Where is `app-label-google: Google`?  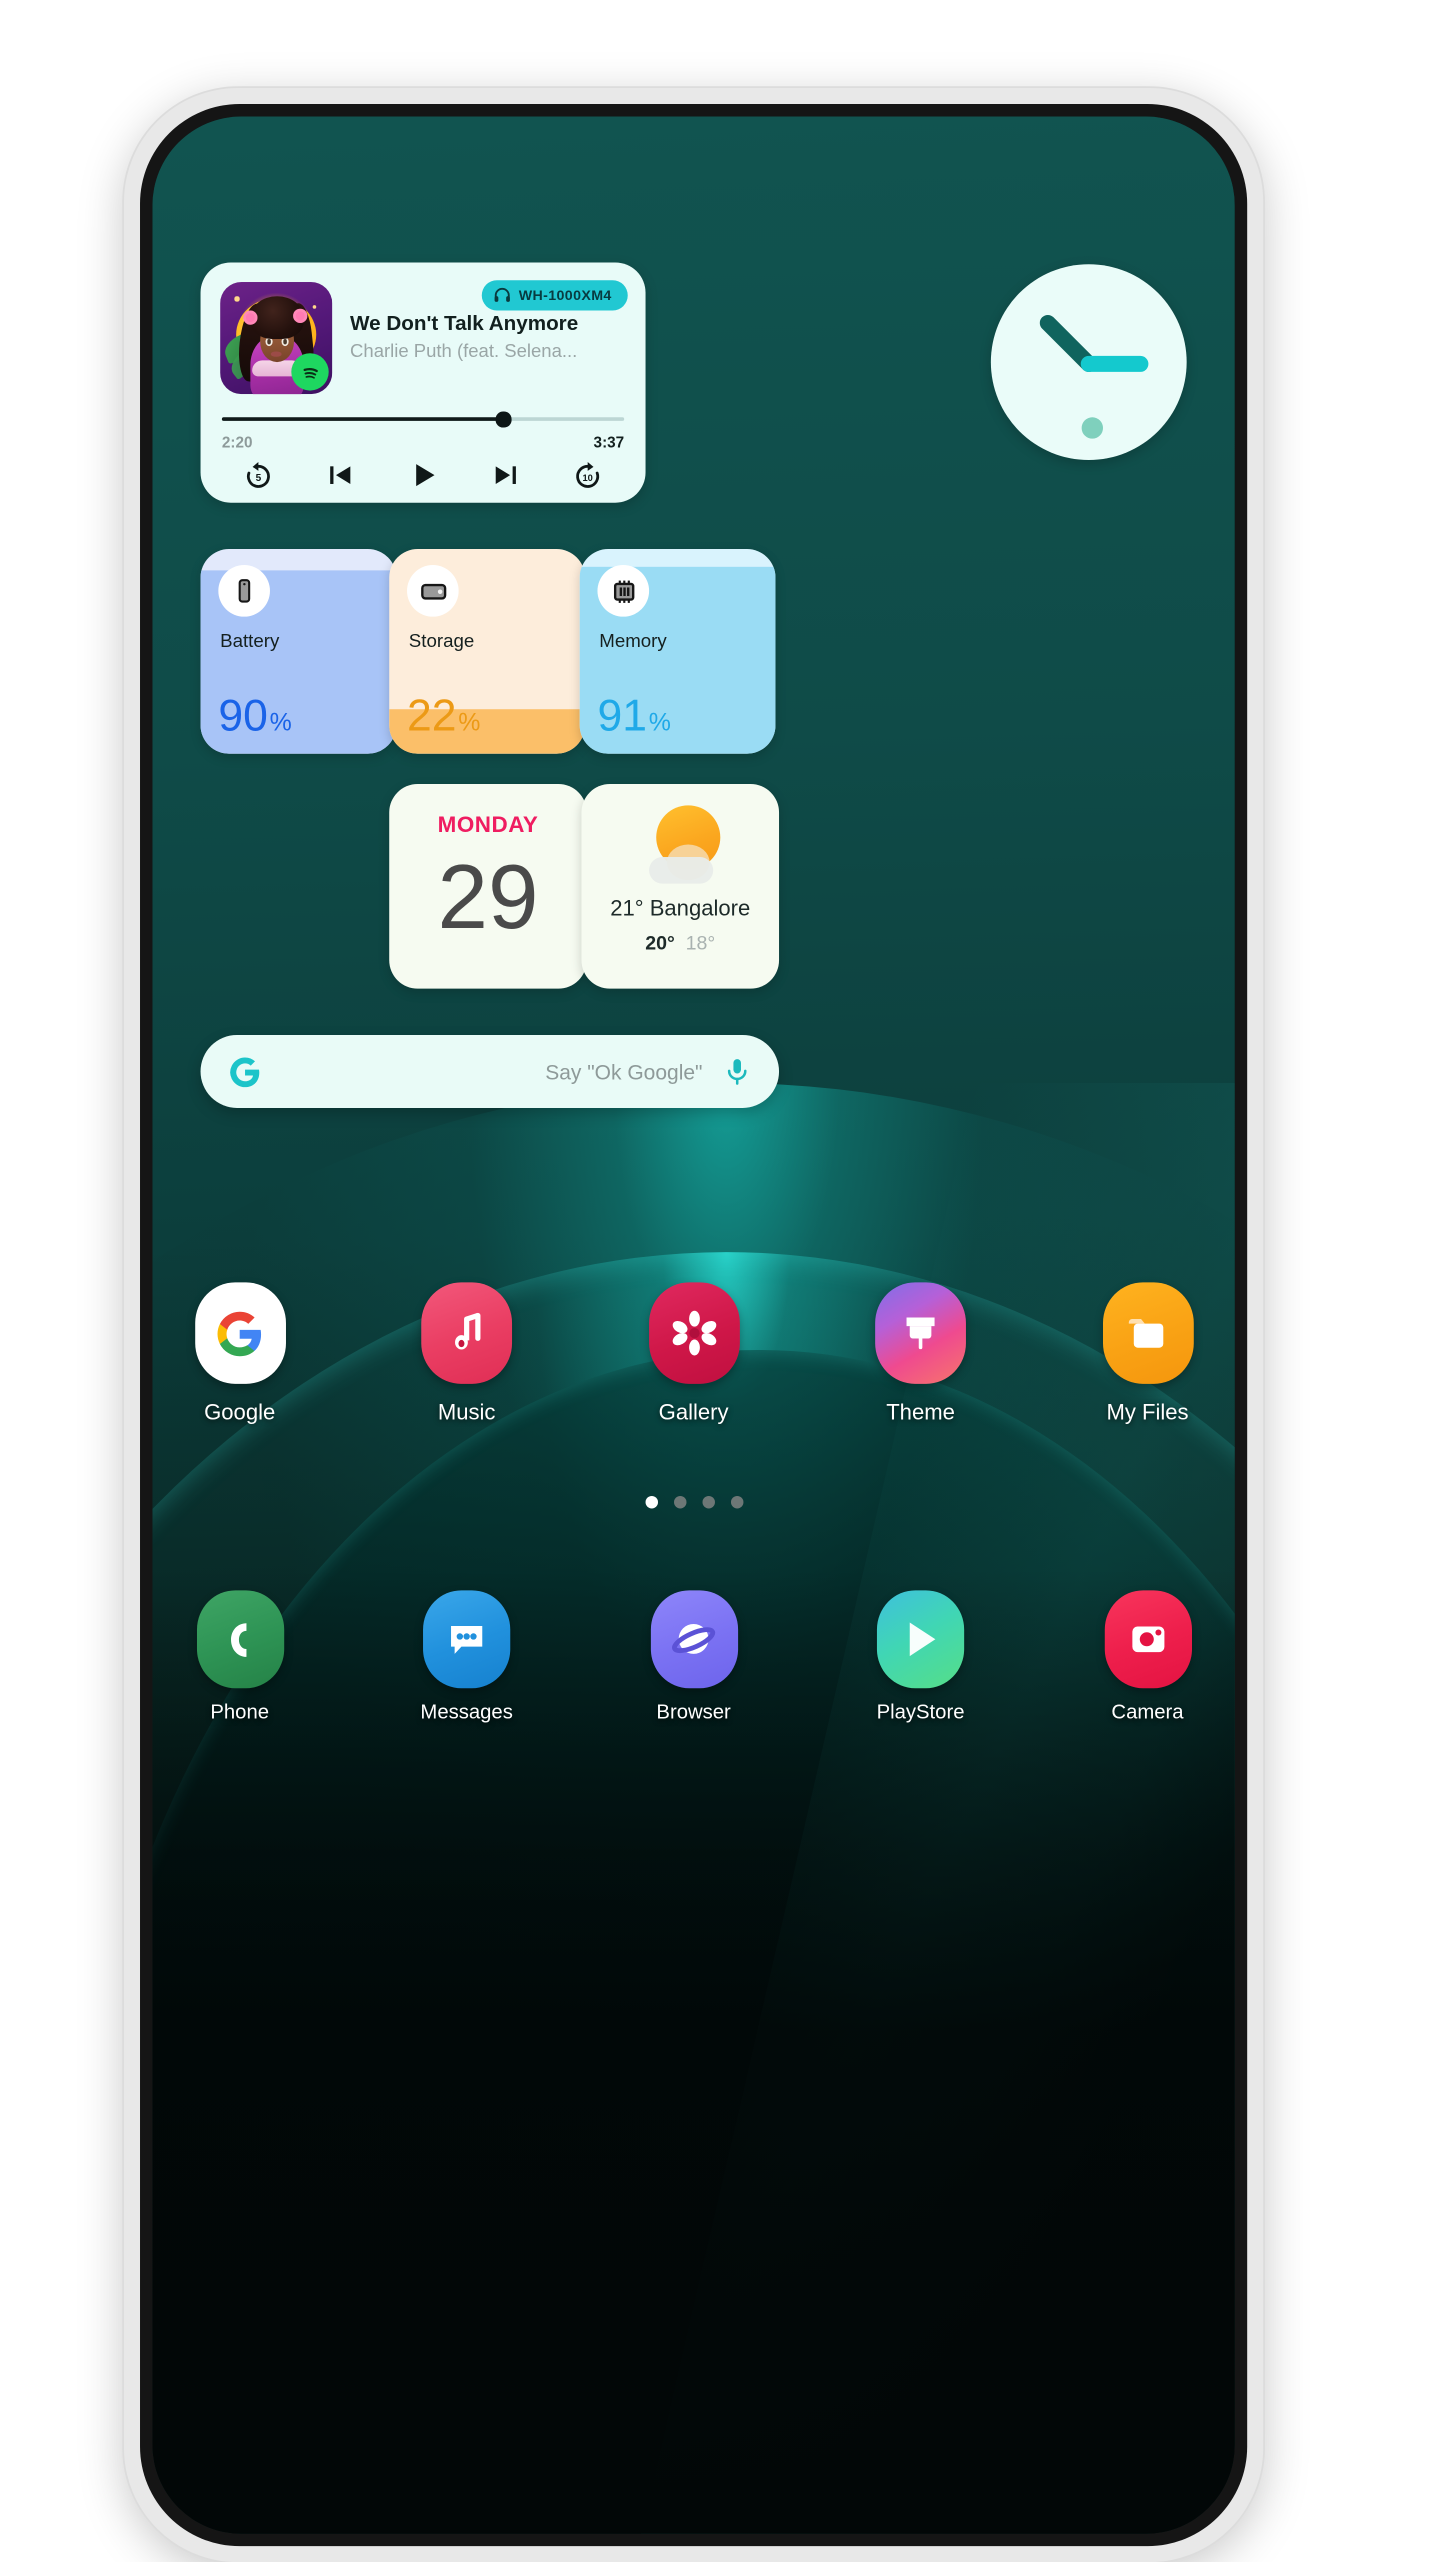 app-label-google: Google is located at coordinates (240, 1412).